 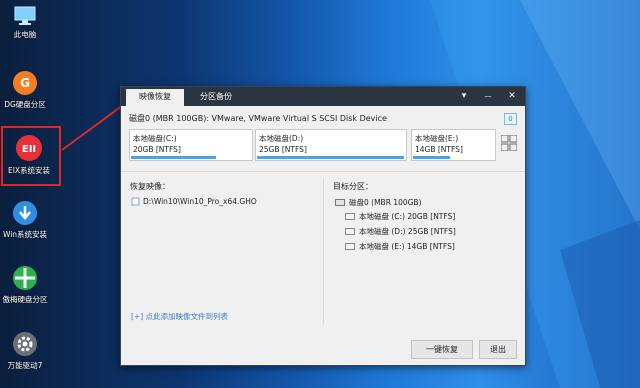 I want to click on svg-text: G, so click(x=25, y=83).